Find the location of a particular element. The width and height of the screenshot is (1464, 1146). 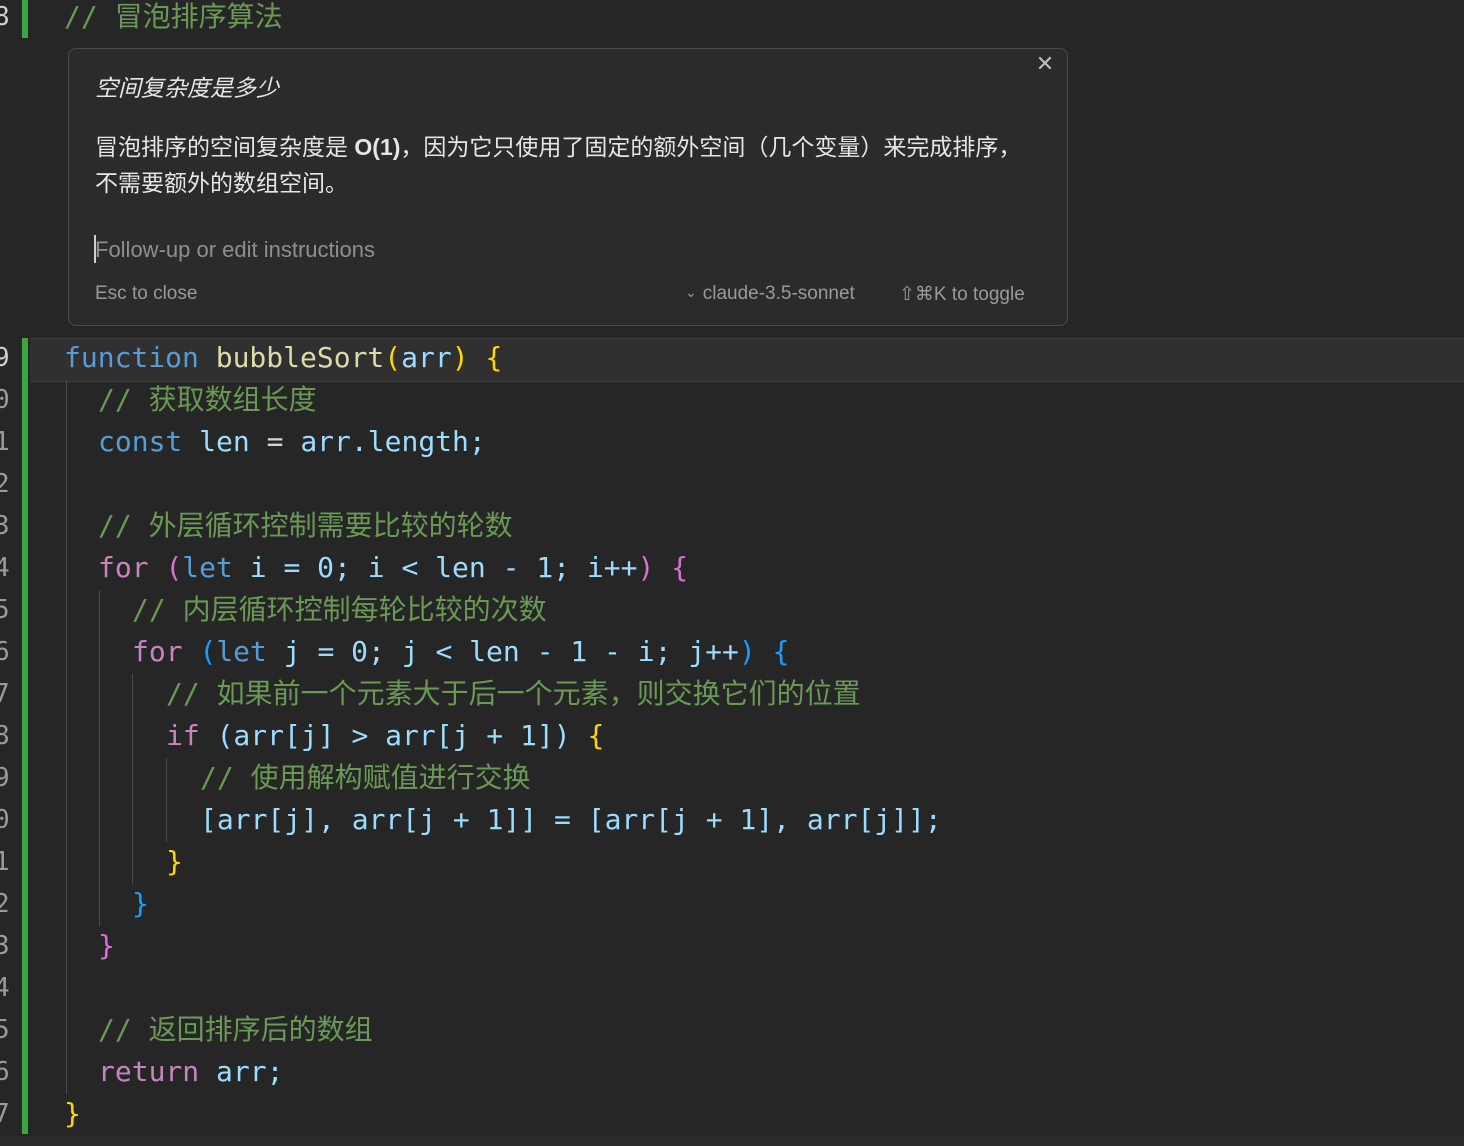

model-label: claude-3.5-sonnet is located at coordinates (778, 293).